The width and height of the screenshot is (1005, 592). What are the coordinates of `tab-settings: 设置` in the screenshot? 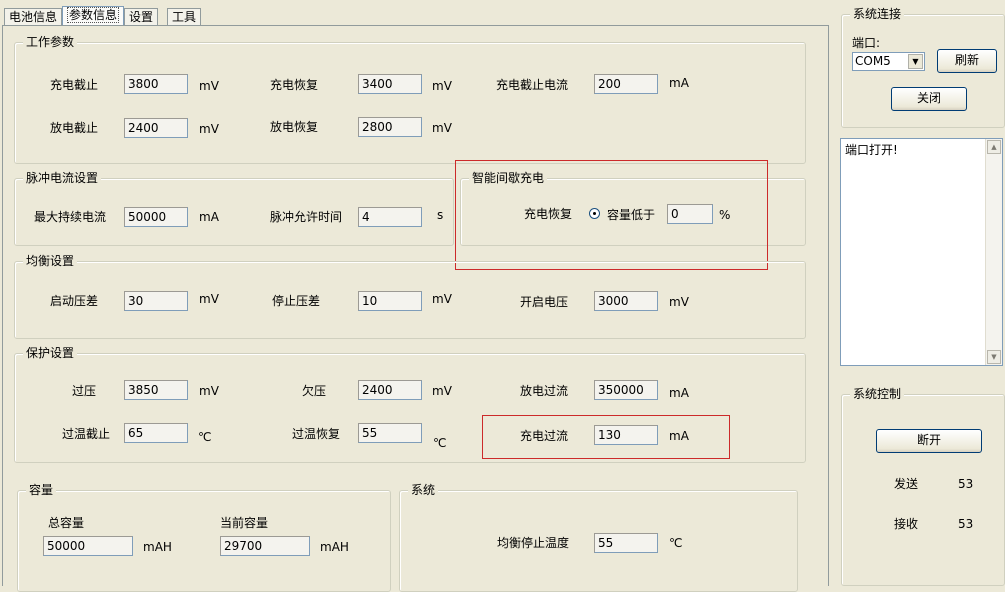 It's located at (141, 17).